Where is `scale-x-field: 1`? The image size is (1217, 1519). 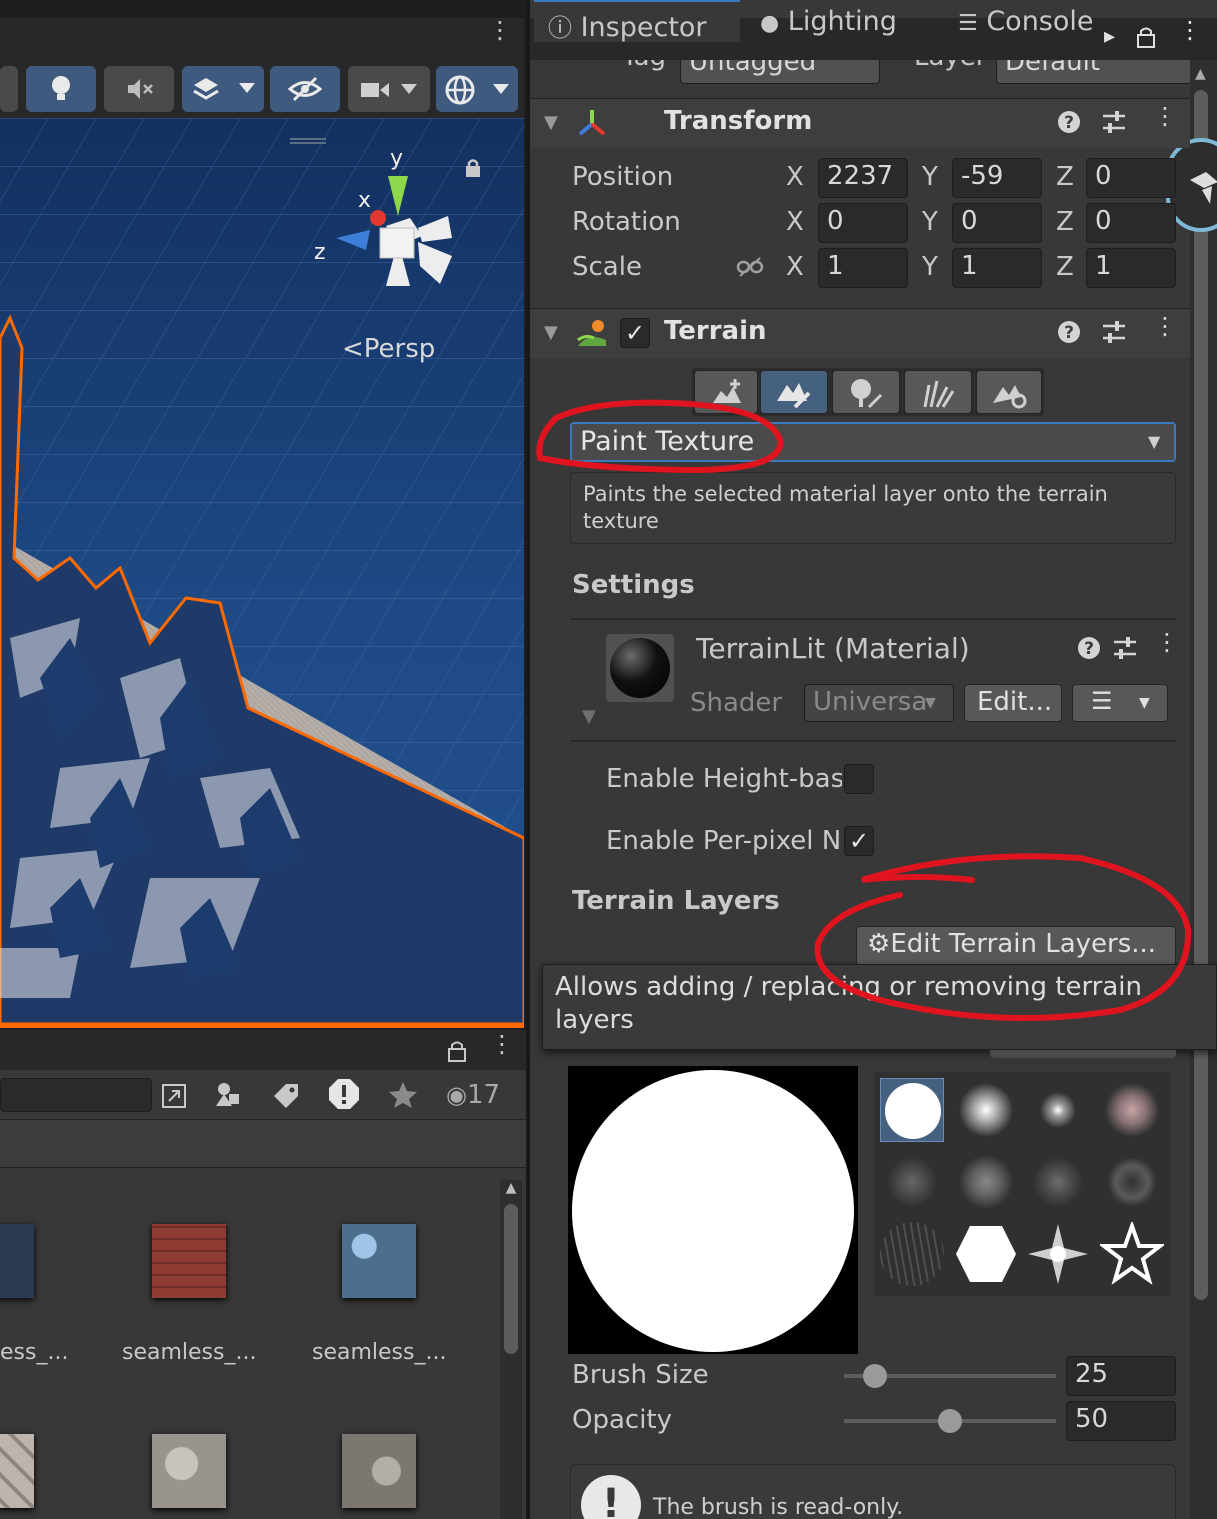
scale-x-field: 1 is located at coordinates (863, 268).